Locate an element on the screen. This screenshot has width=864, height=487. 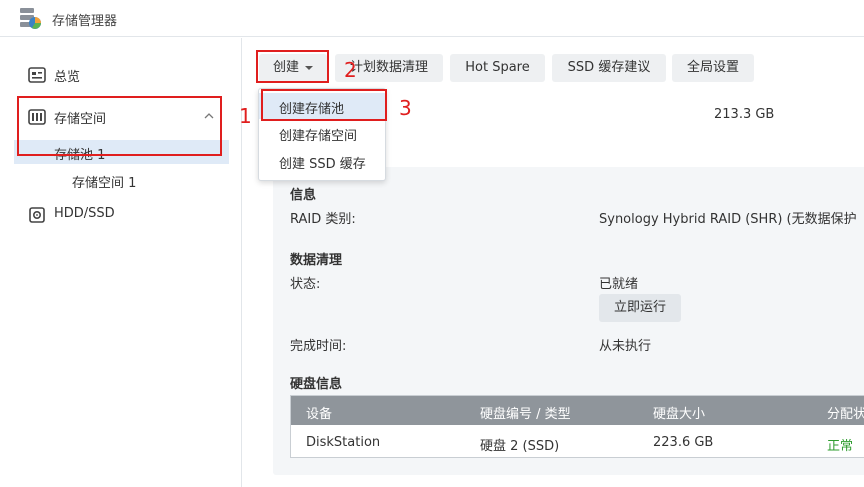
caret-down-icon is located at coordinates (309, 67).